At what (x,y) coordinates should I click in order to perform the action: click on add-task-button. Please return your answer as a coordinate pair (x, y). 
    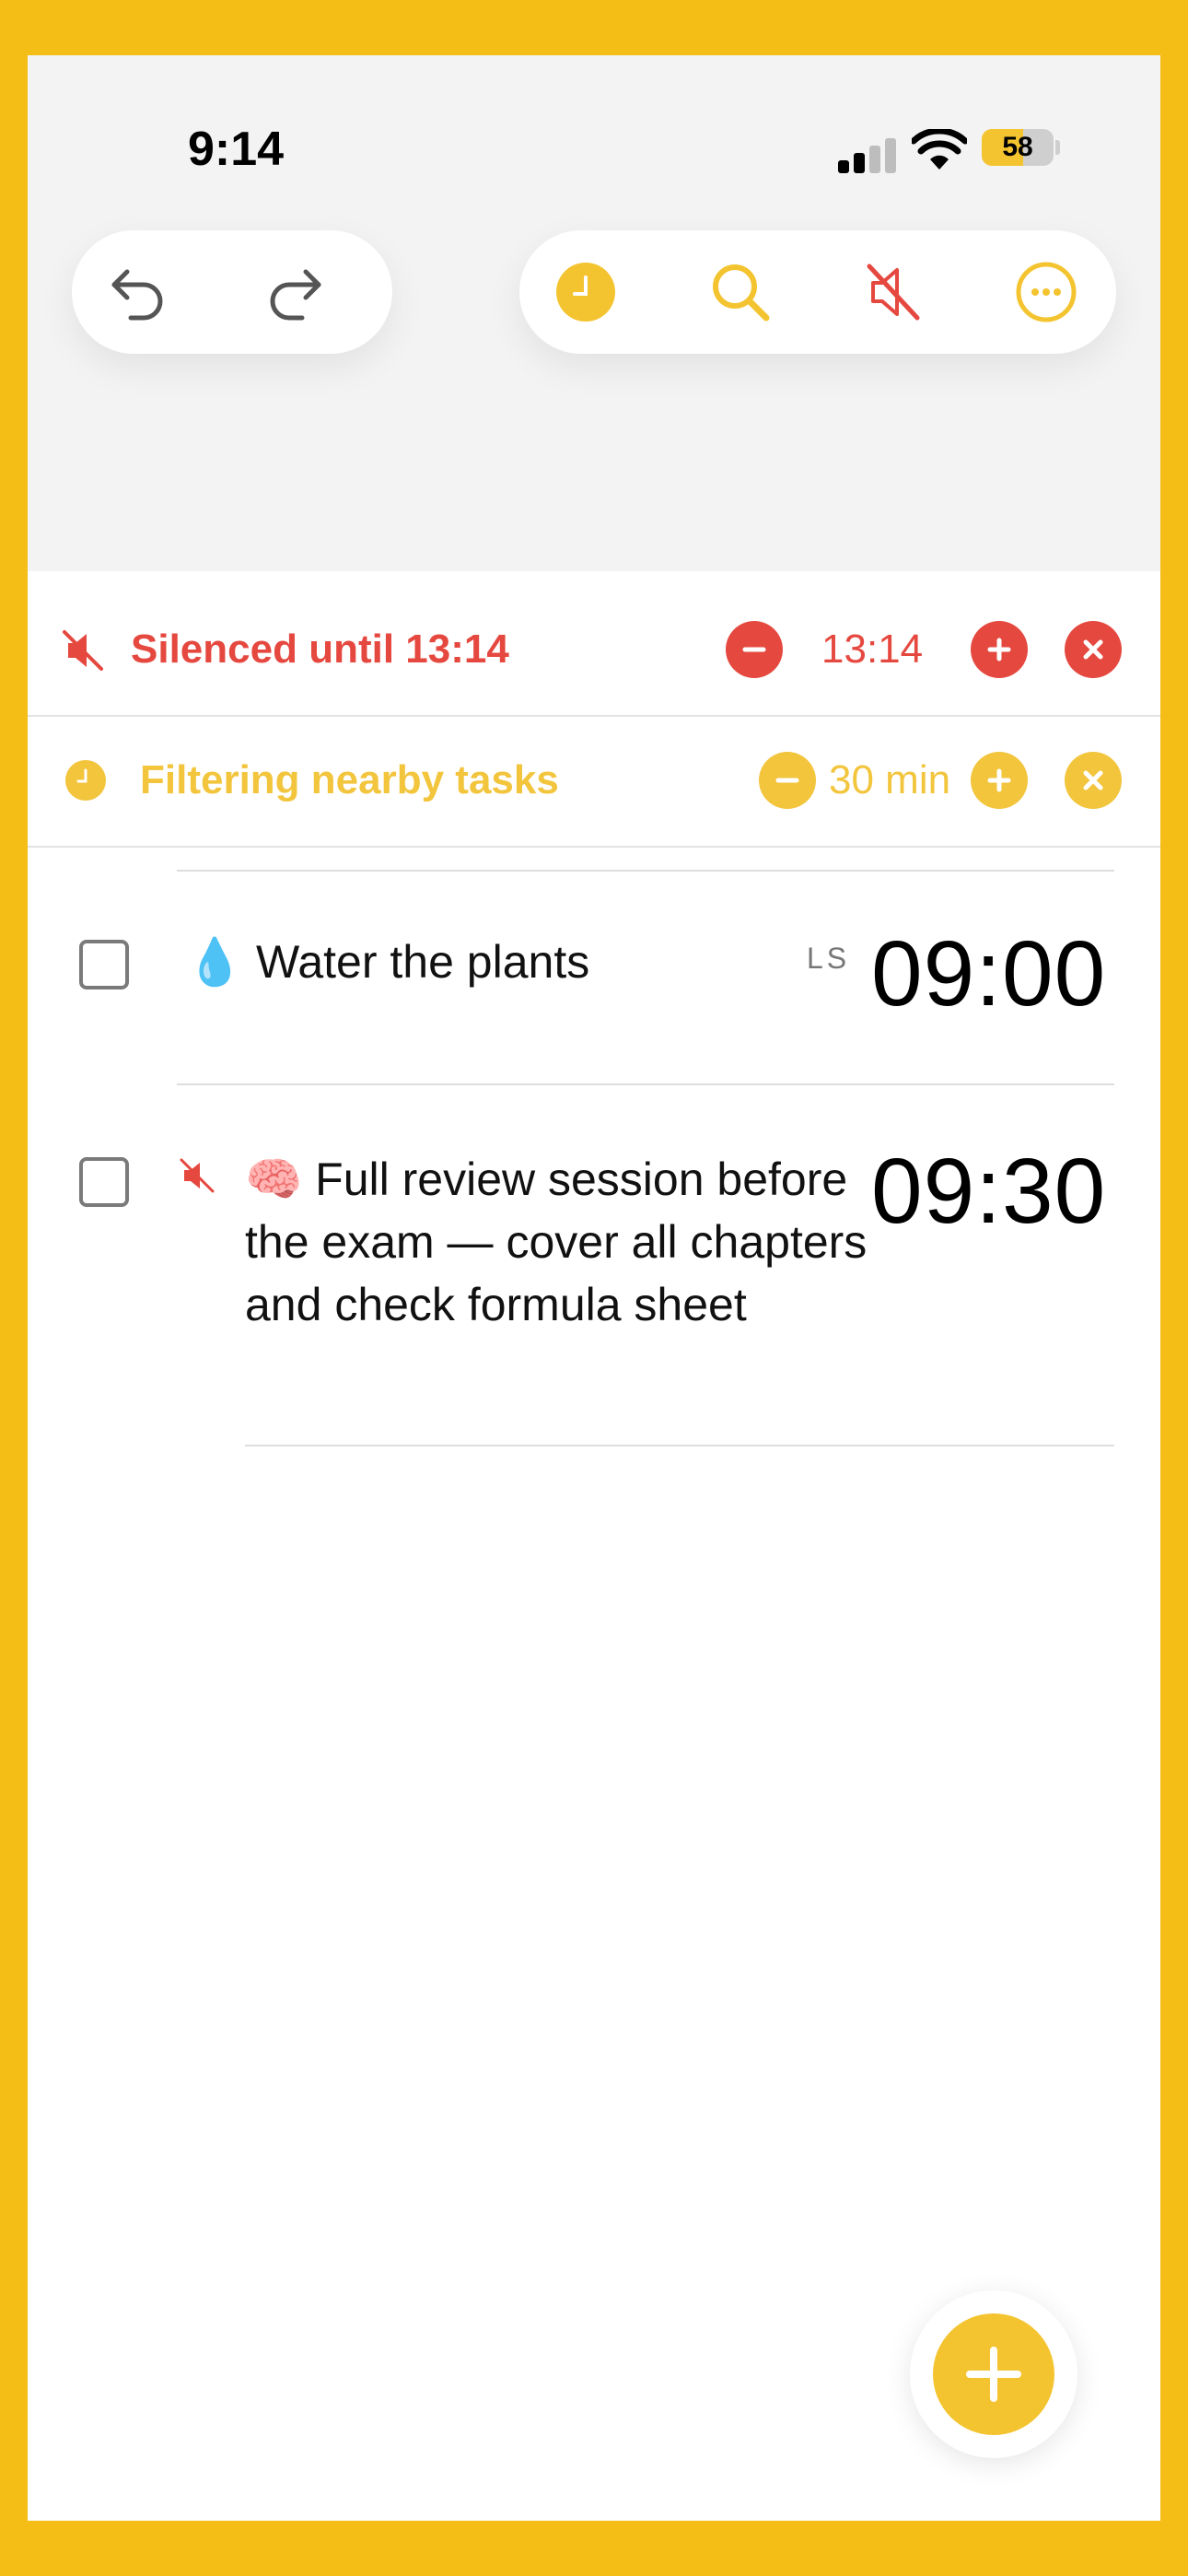
    Looking at the image, I should click on (993, 2374).